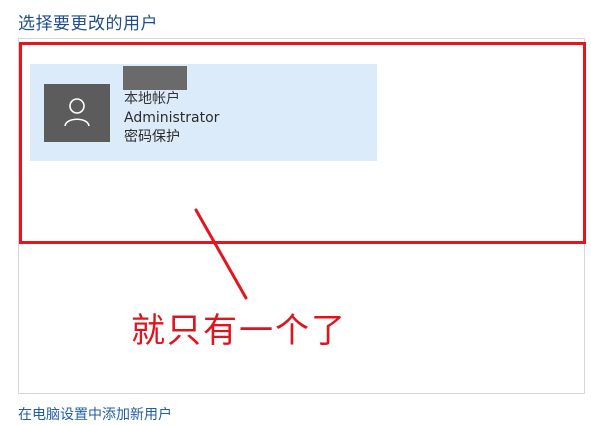 This screenshot has width=591, height=425. Describe the element at coordinates (172, 118) in the screenshot. I see `user-name-label: Administrator` at that location.